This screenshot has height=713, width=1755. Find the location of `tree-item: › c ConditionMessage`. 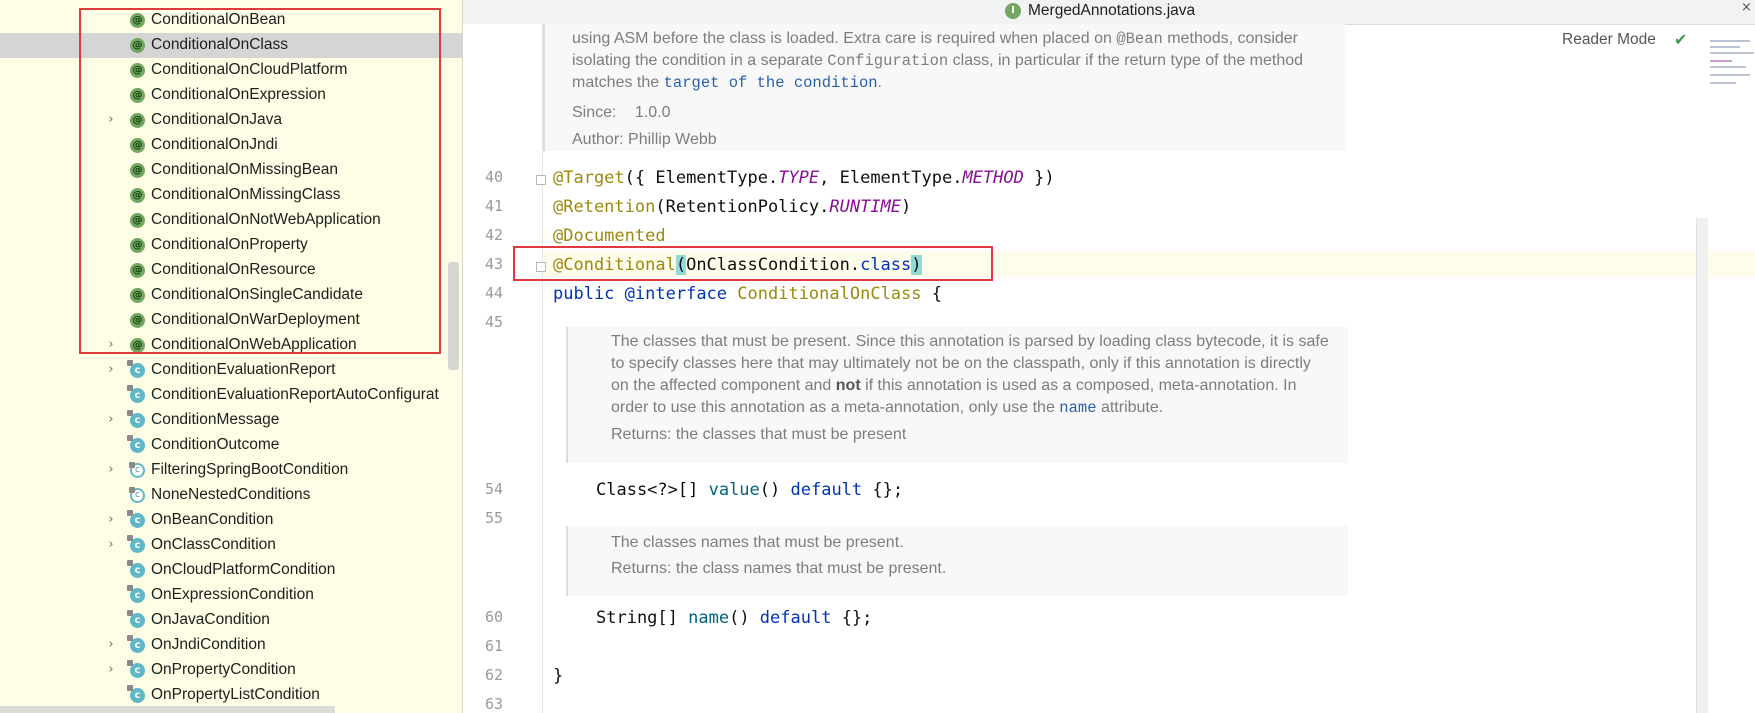

tree-item: › c ConditionMessage is located at coordinates (231, 420).